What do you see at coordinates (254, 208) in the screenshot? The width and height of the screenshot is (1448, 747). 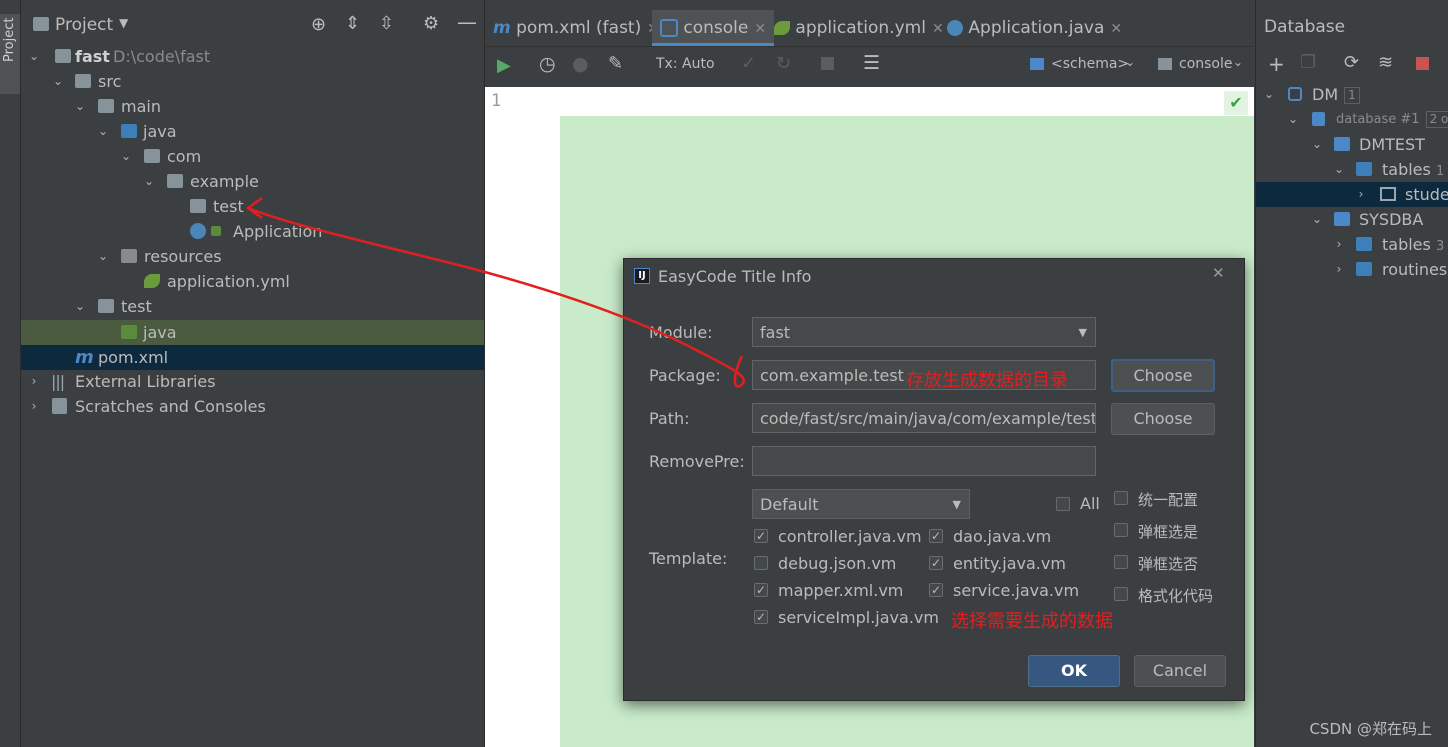 I see `arrowhead-icon` at bounding box center [254, 208].